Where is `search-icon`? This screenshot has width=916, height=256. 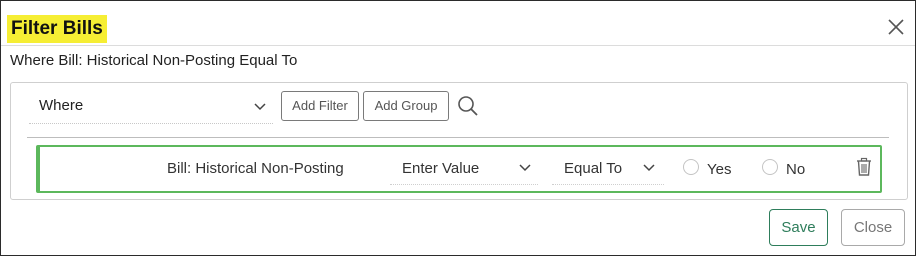 search-icon is located at coordinates (468, 106).